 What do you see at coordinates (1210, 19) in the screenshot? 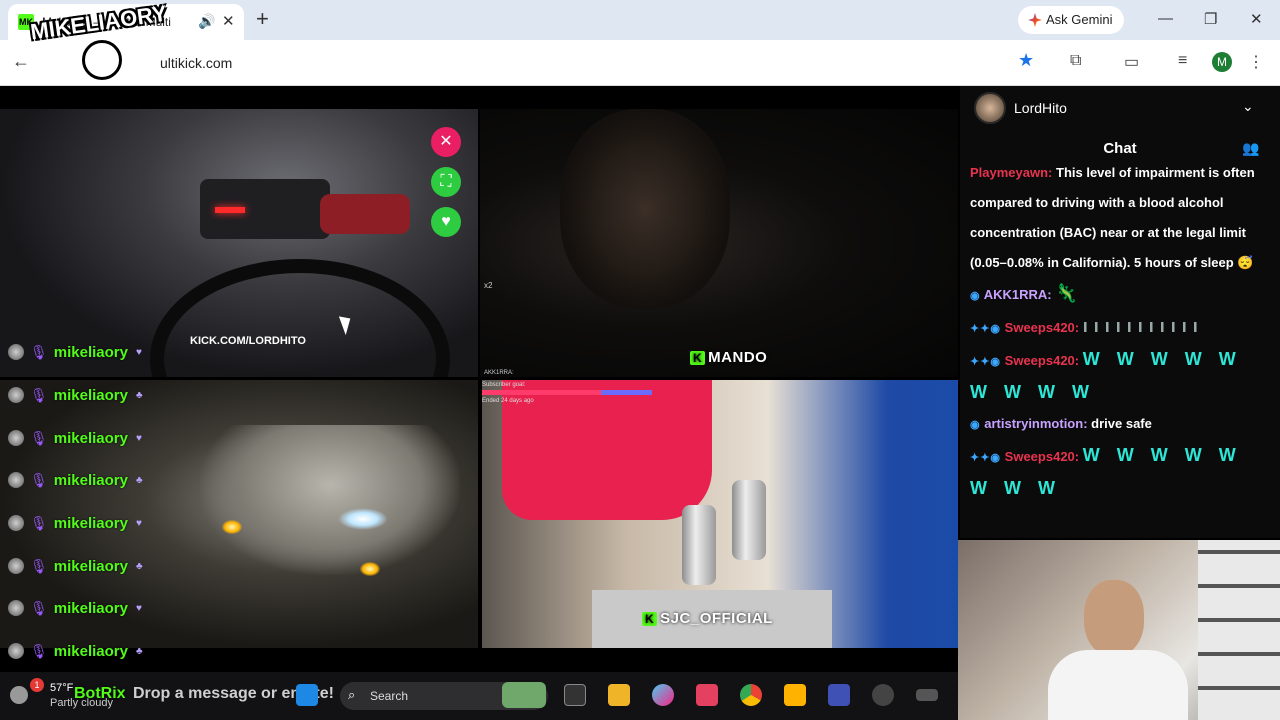
I see `restore-icon: ❐` at bounding box center [1210, 19].